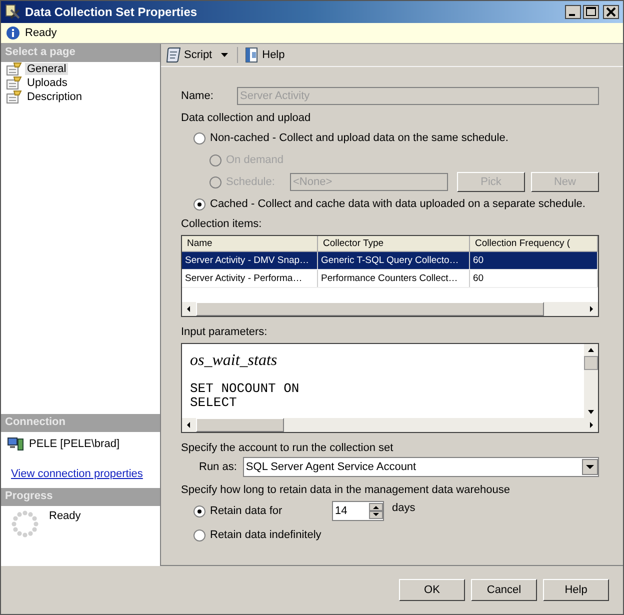  Describe the element at coordinates (245, 389) in the screenshot. I see `code-line: SET NOCOUNT ON` at that location.